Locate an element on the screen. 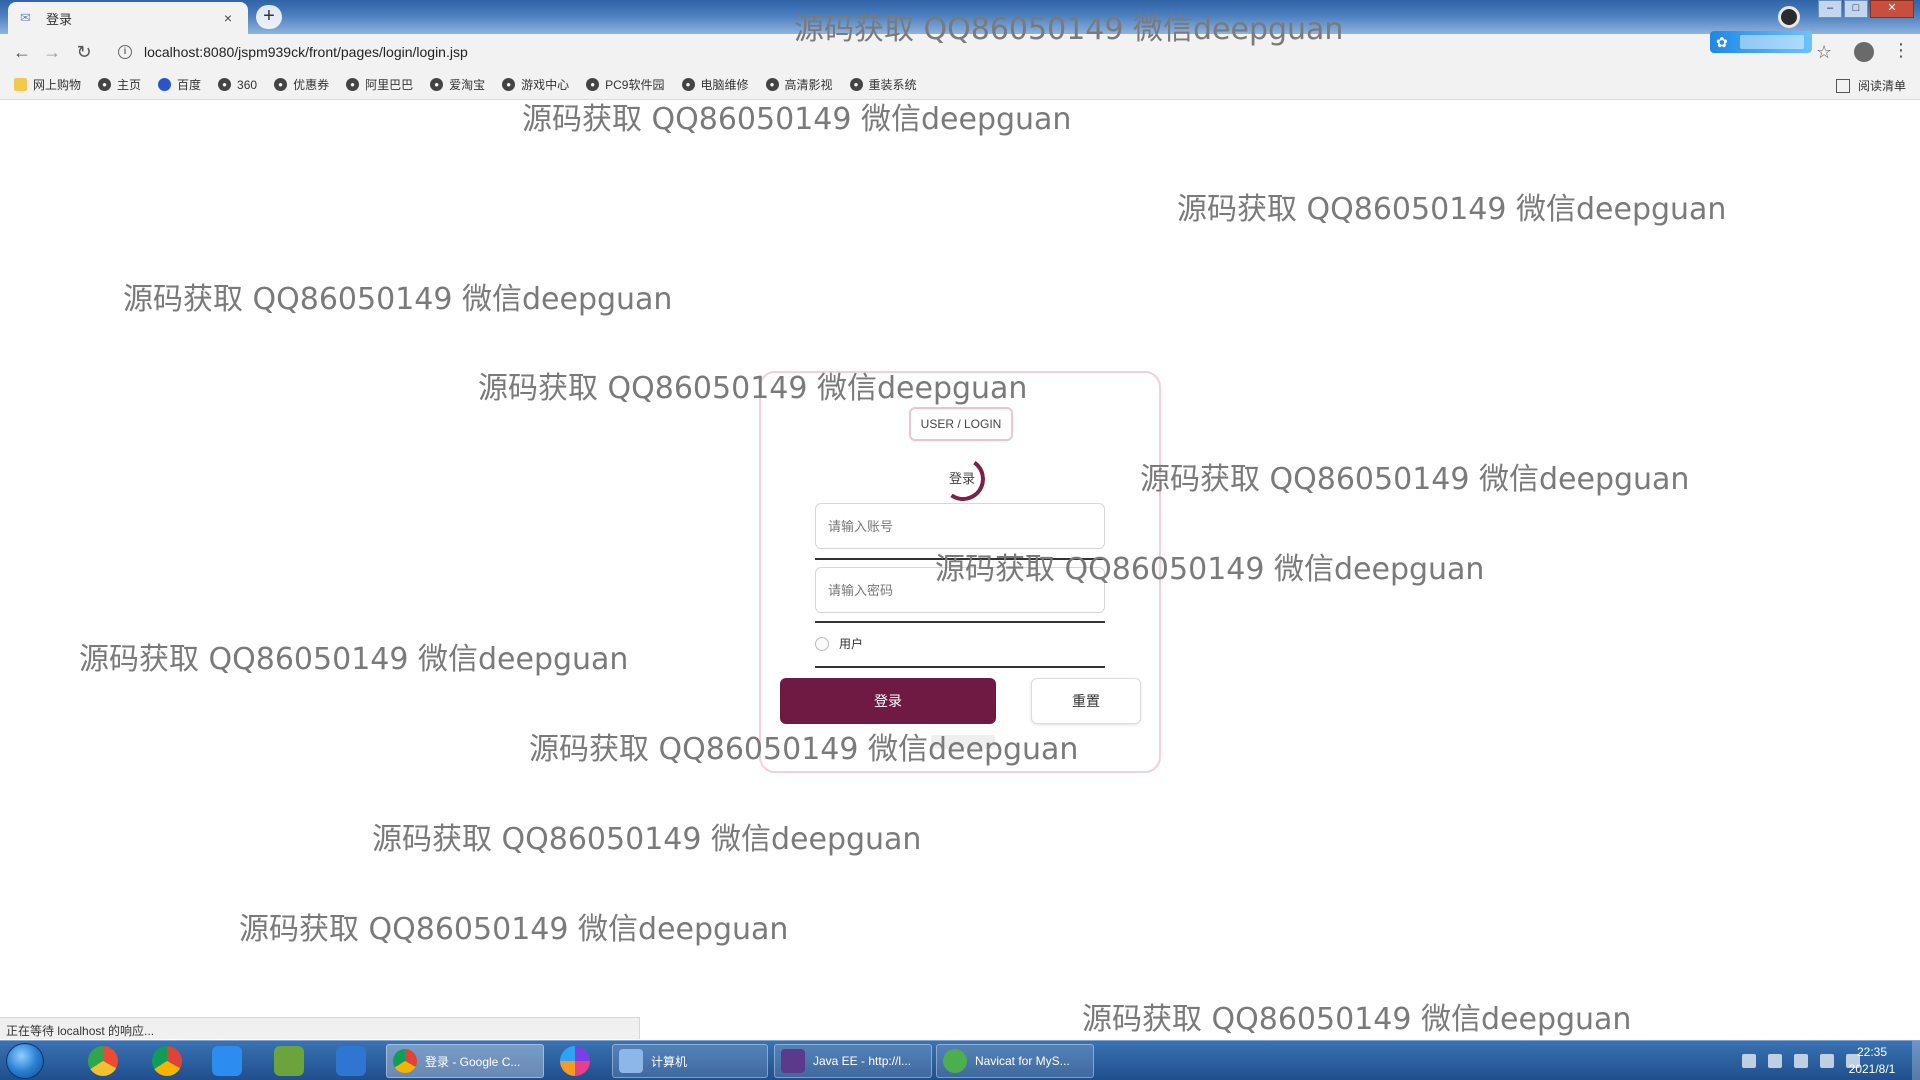 This screenshot has height=1080, width=1920. bookmark-item: ● 主页 is located at coordinates (119, 84).